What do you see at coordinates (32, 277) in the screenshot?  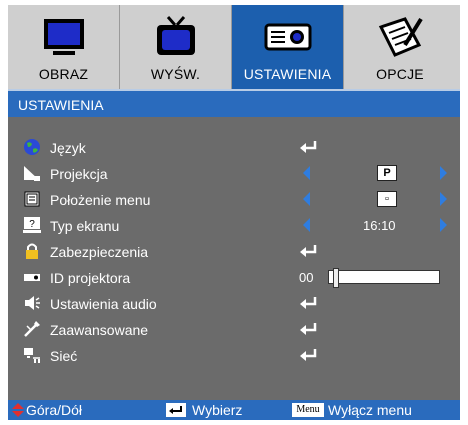 I see `projector-id-icon` at bounding box center [32, 277].